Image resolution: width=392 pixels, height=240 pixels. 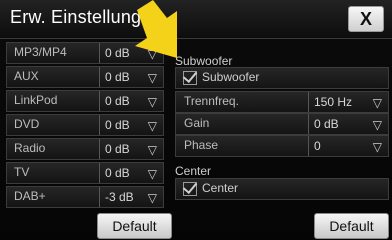 What do you see at coordinates (85, 77) in the screenshot?
I see `list-item: AUX 0 dB ▽` at bounding box center [85, 77].